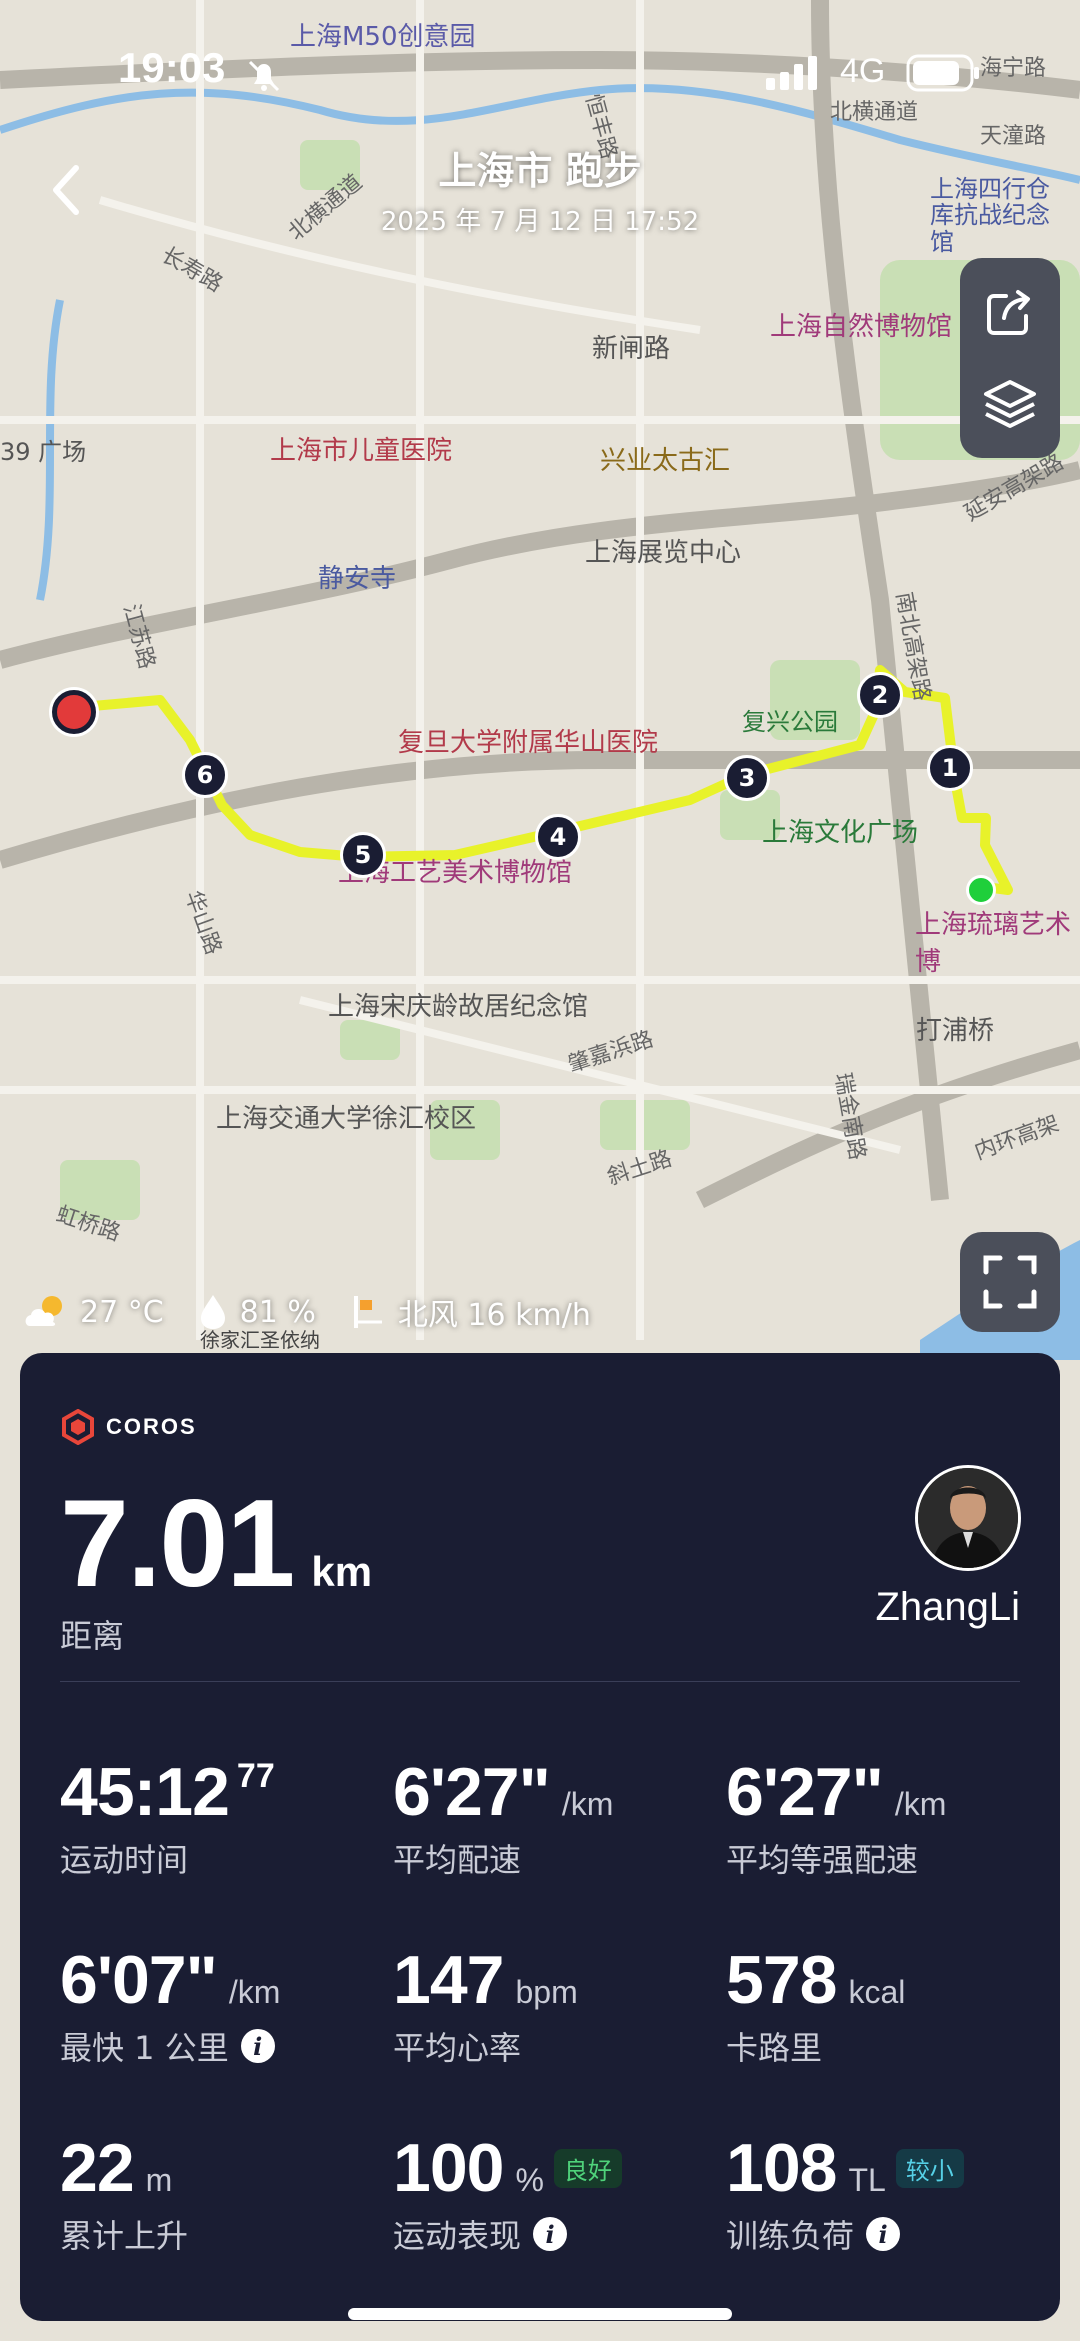 This screenshot has width=1080, height=2341. What do you see at coordinates (1010, 404) in the screenshot?
I see `layers-icon` at bounding box center [1010, 404].